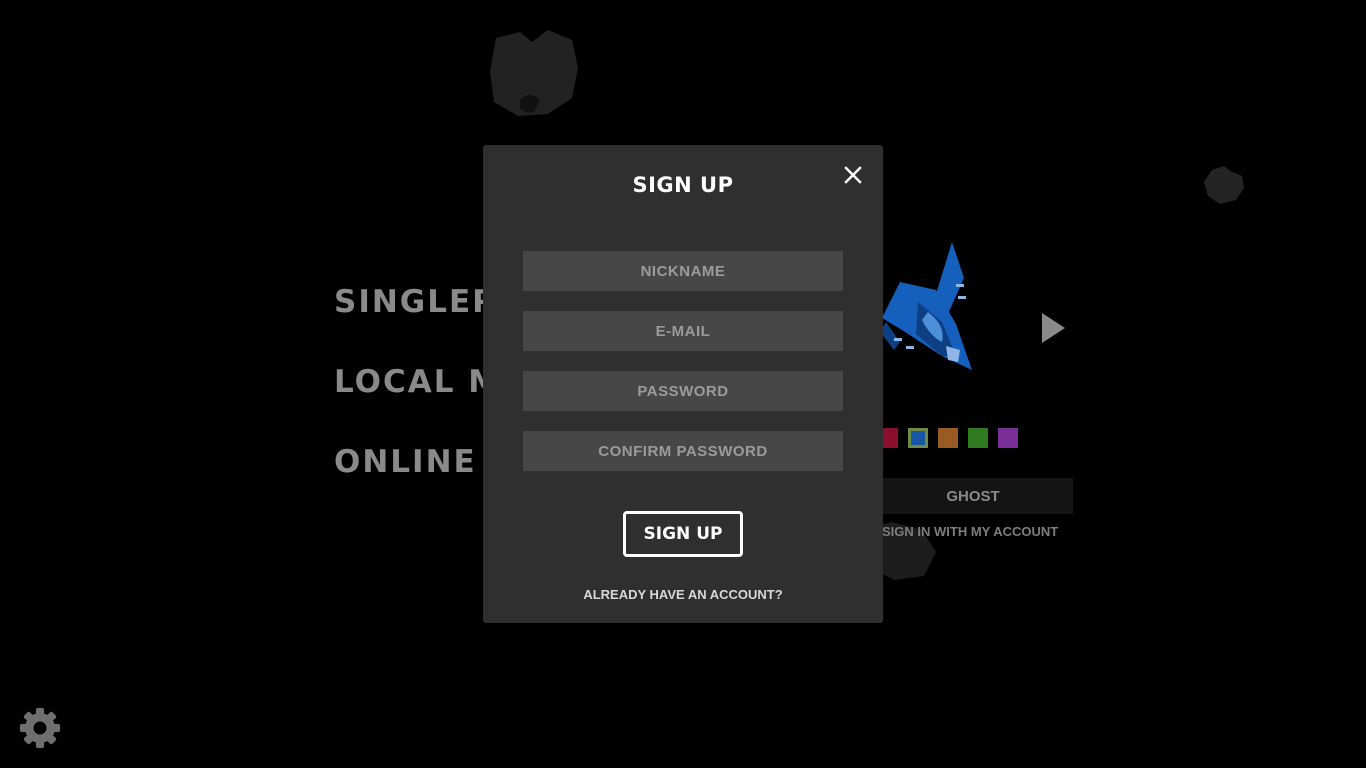 The width and height of the screenshot is (1366, 768). What do you see at coordinates (948, 438) in the screenshot?
I see `color-swatch-orange` at bounding box center [948, 438].